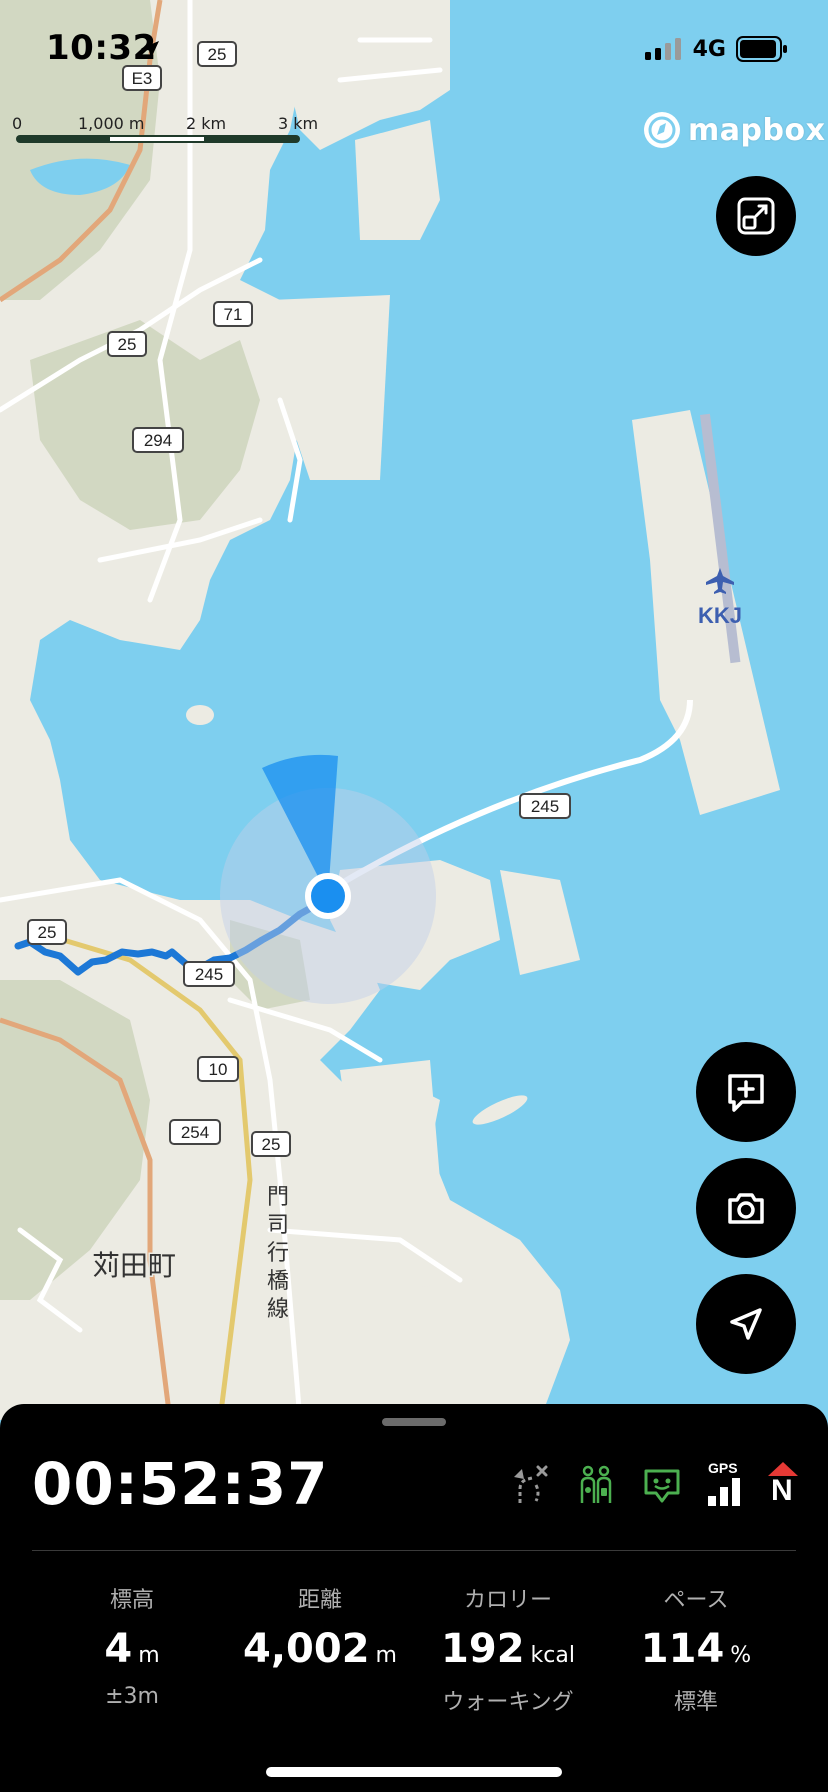 Image resolution: width=828 pixels, height=1792 pixels. I want to click on locate-button, so click(746, 1324).